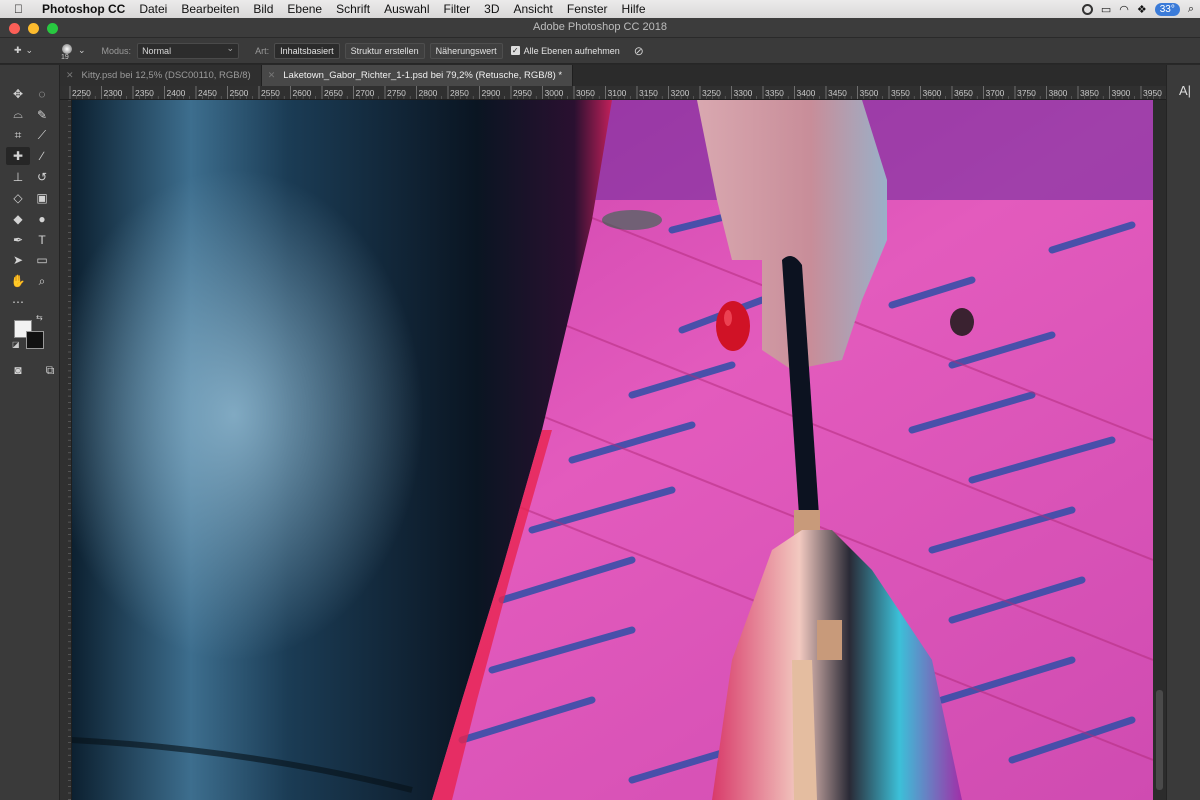 The image size is (1200, 800). What do you see at coordinates (42, 136) in the screenshot?
I see `eyedropper-tool-icon: ⟋` at bounding box center [42, 136].